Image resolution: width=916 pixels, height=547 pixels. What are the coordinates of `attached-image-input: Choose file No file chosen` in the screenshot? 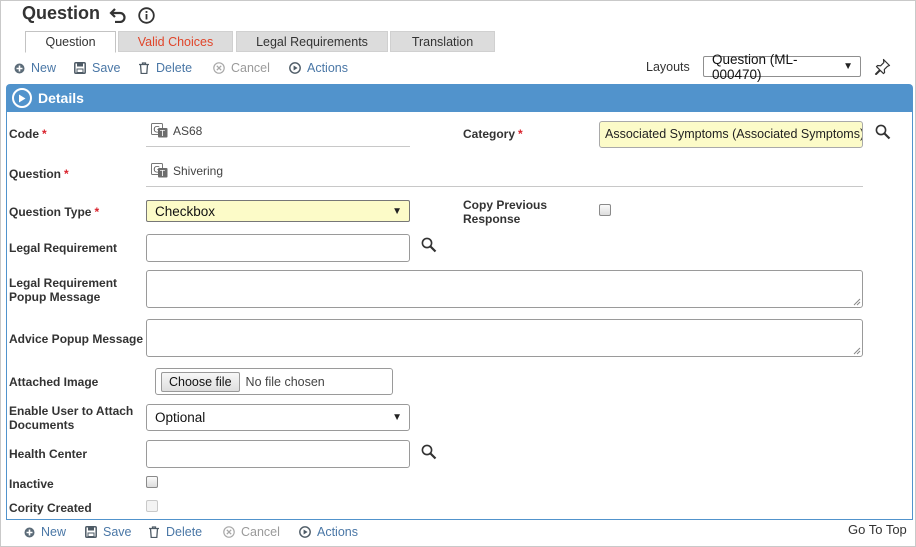 It's located at (274, 381).